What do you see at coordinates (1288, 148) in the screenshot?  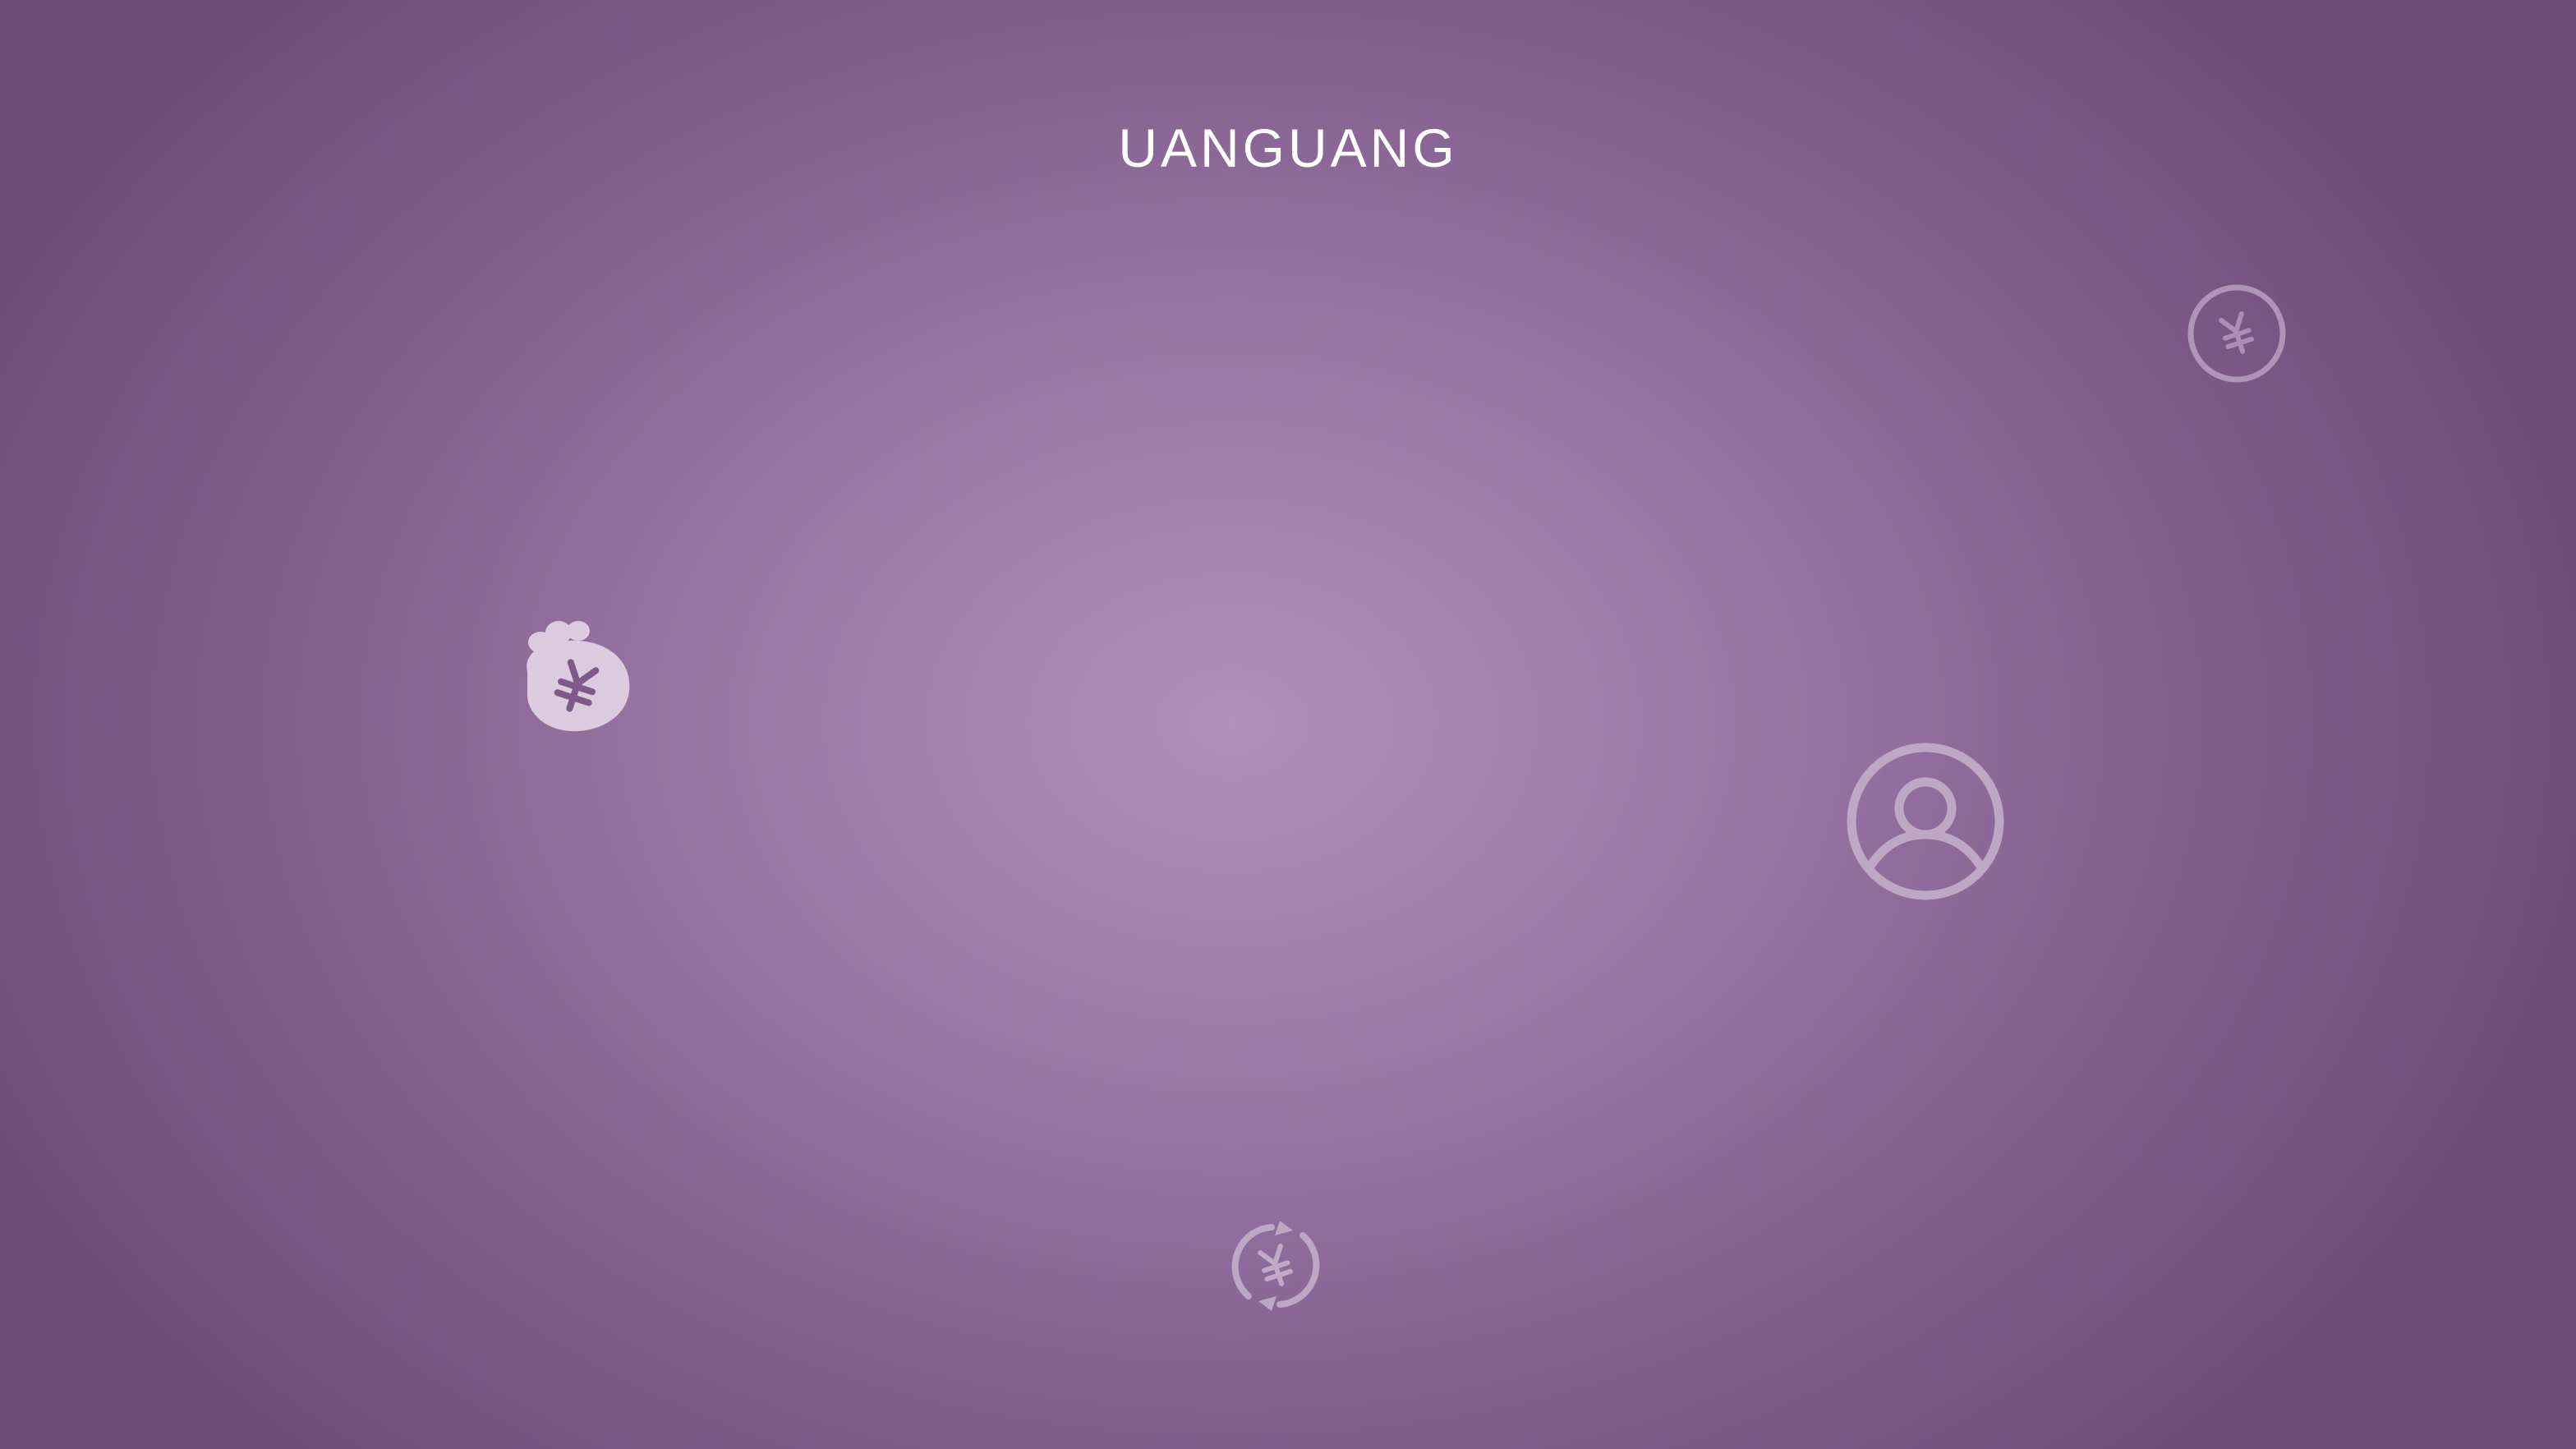 I see `app-title: UANGUANG` at bounding box center [1288, 148].